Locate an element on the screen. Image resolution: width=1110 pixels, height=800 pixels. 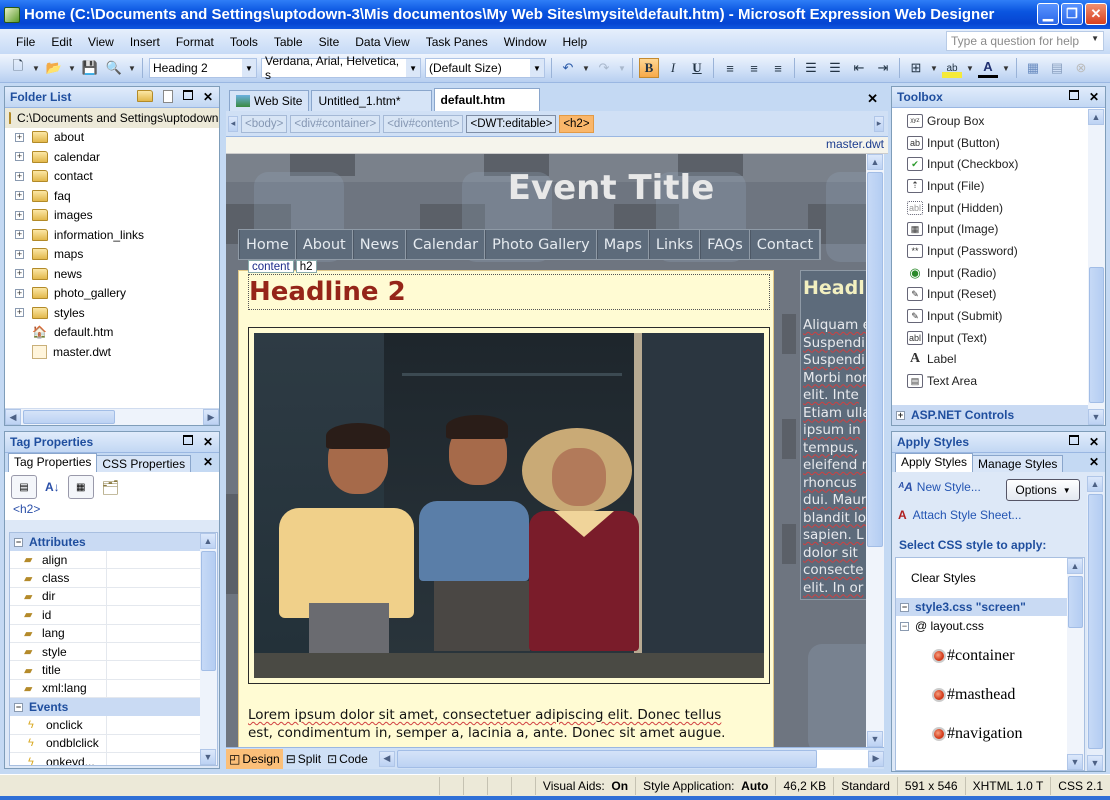
toolbox-item: ✔ Input (Checkbox) is located at coordinates (998, 164).